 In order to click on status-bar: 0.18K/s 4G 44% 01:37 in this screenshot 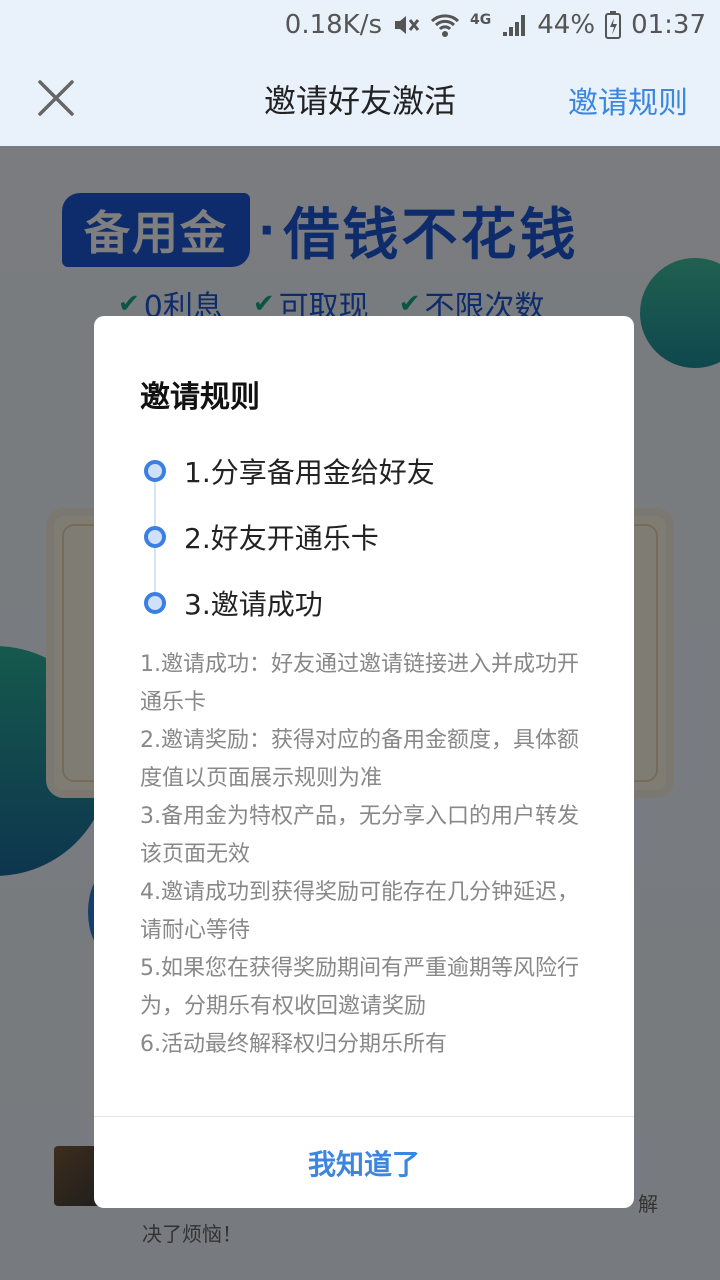, I will do `click(360, 25)`.